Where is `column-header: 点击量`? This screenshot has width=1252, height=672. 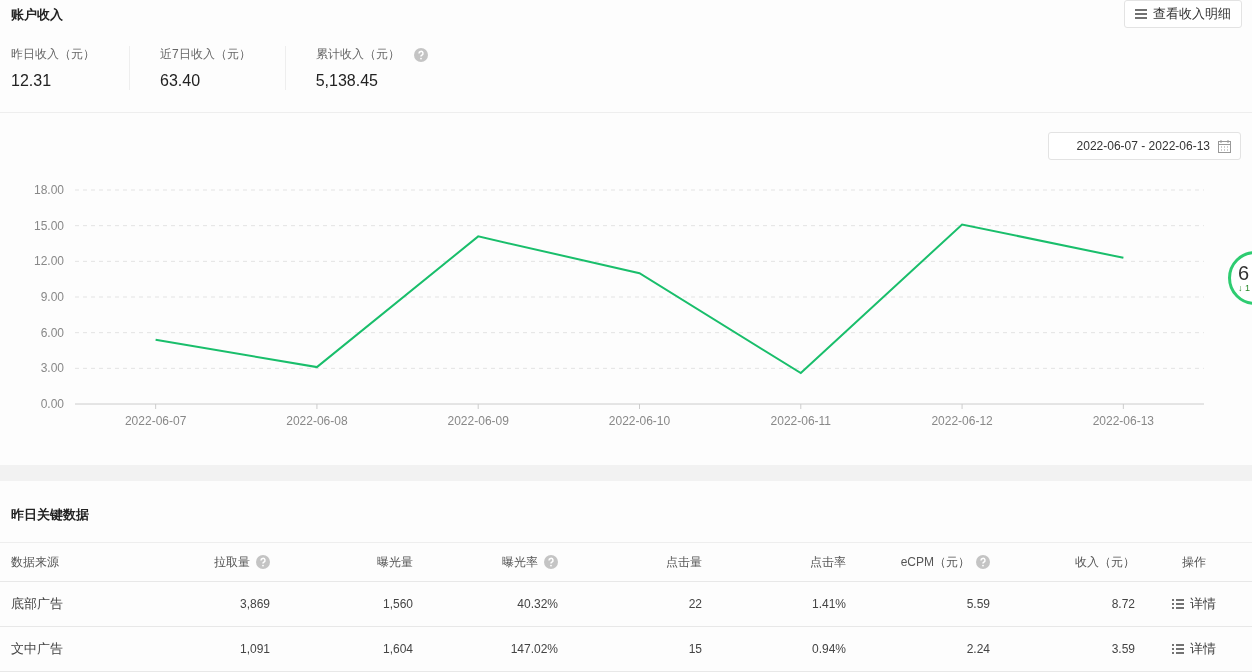 column-header: 点击量 is located at coordinates (684, 562).